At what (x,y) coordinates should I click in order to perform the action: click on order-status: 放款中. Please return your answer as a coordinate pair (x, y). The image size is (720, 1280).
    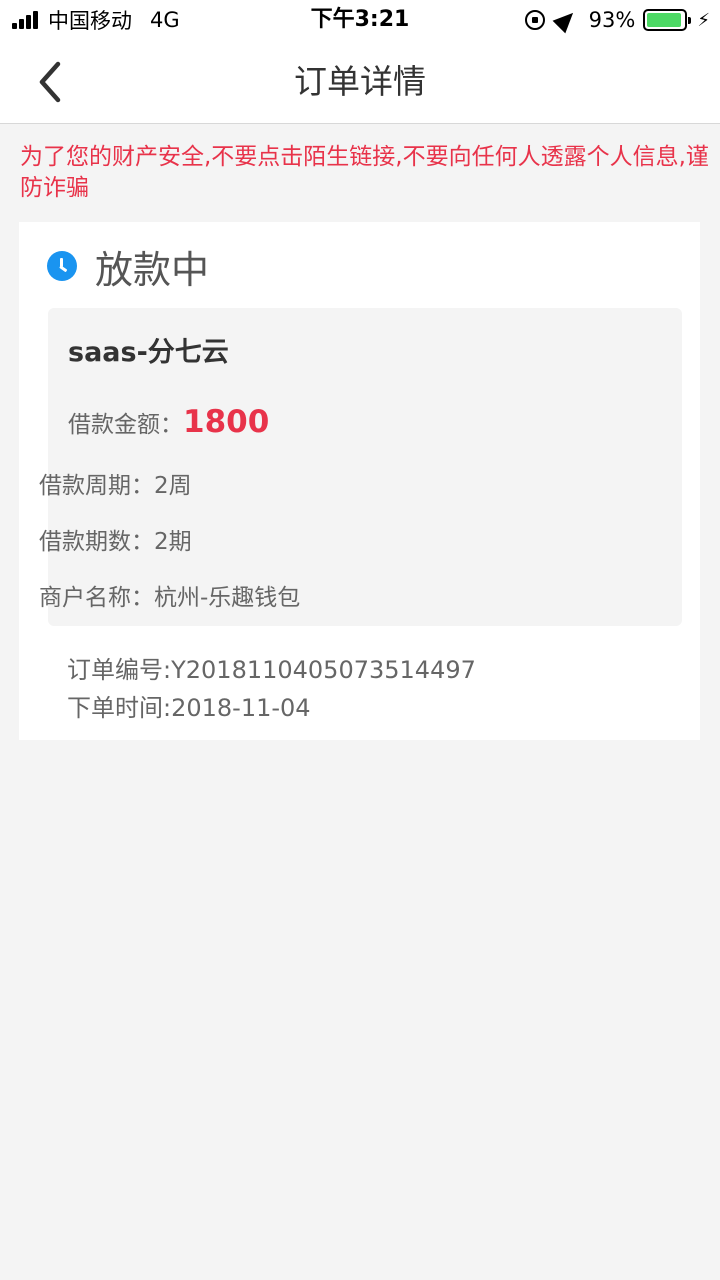
    Looking at the image, I should click on (128, 268).